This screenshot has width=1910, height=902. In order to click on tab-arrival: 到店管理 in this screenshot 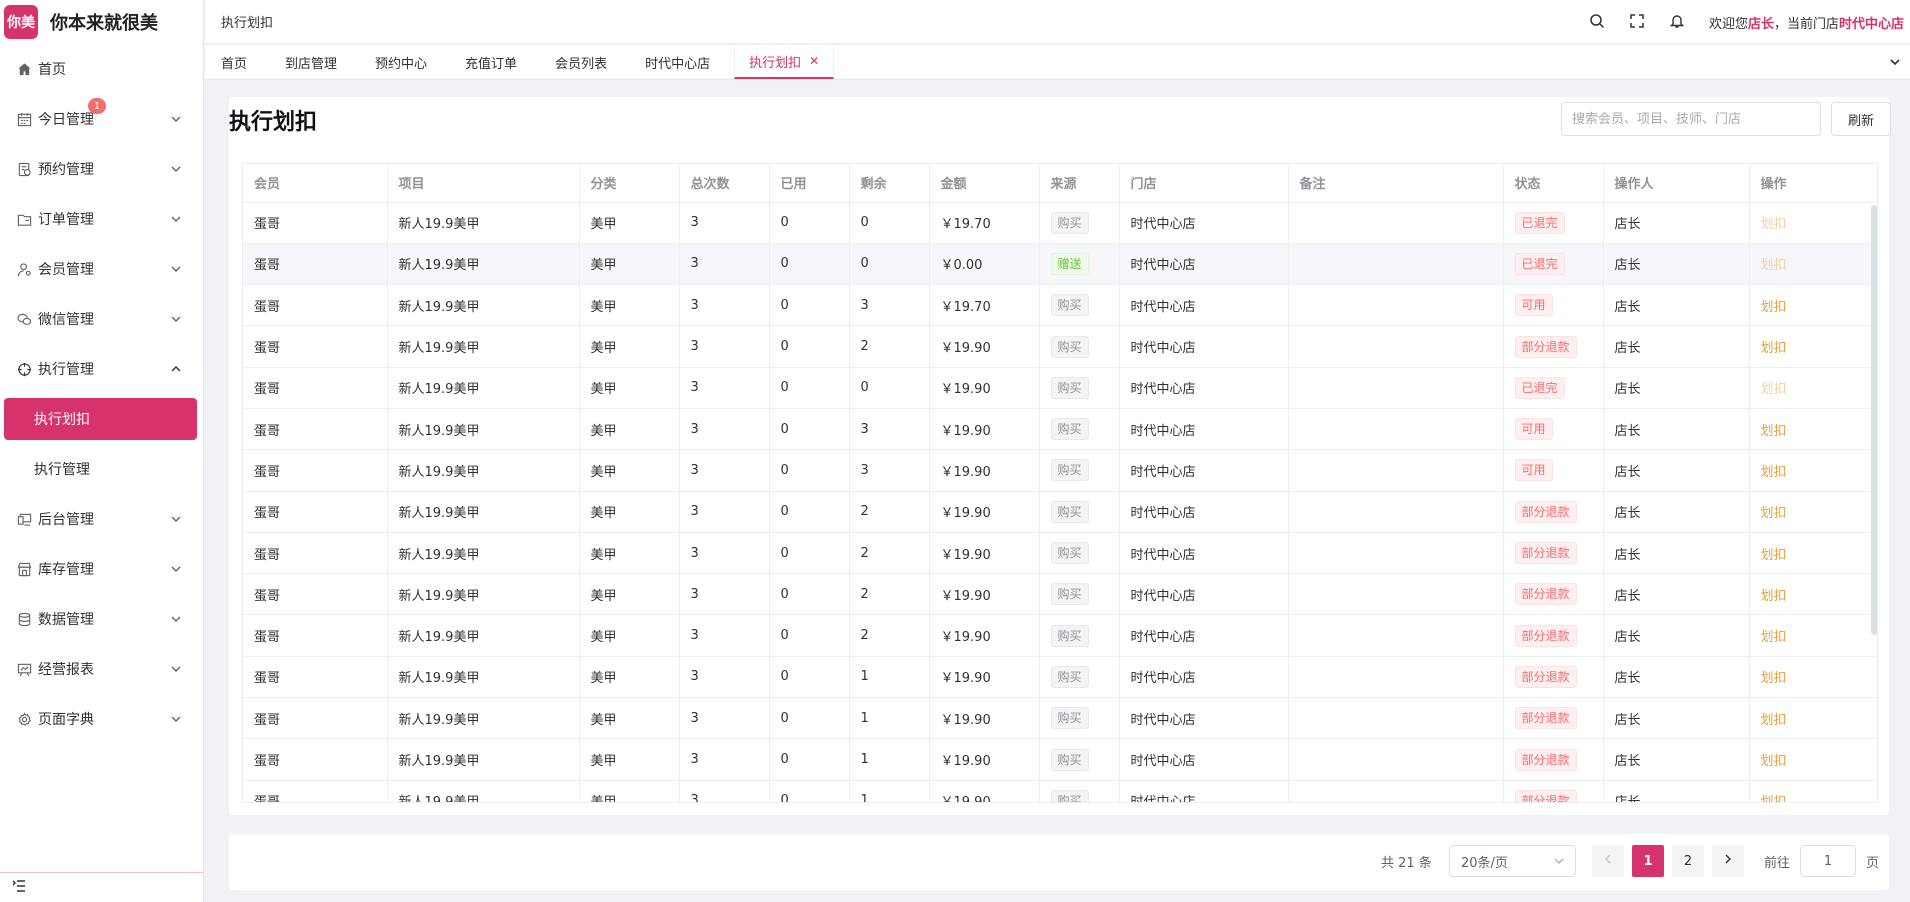, I will do `click(311, 62)`.